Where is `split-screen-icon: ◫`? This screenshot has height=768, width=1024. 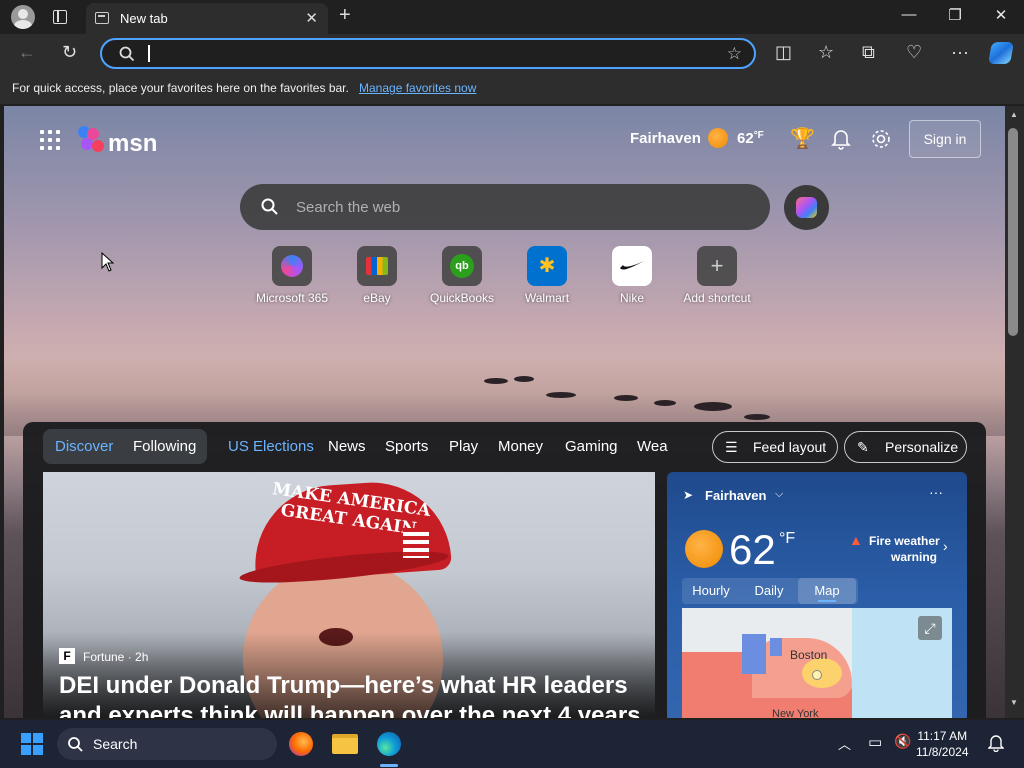 split-screen-icon: ◫ is located at coordinates (783, 52).